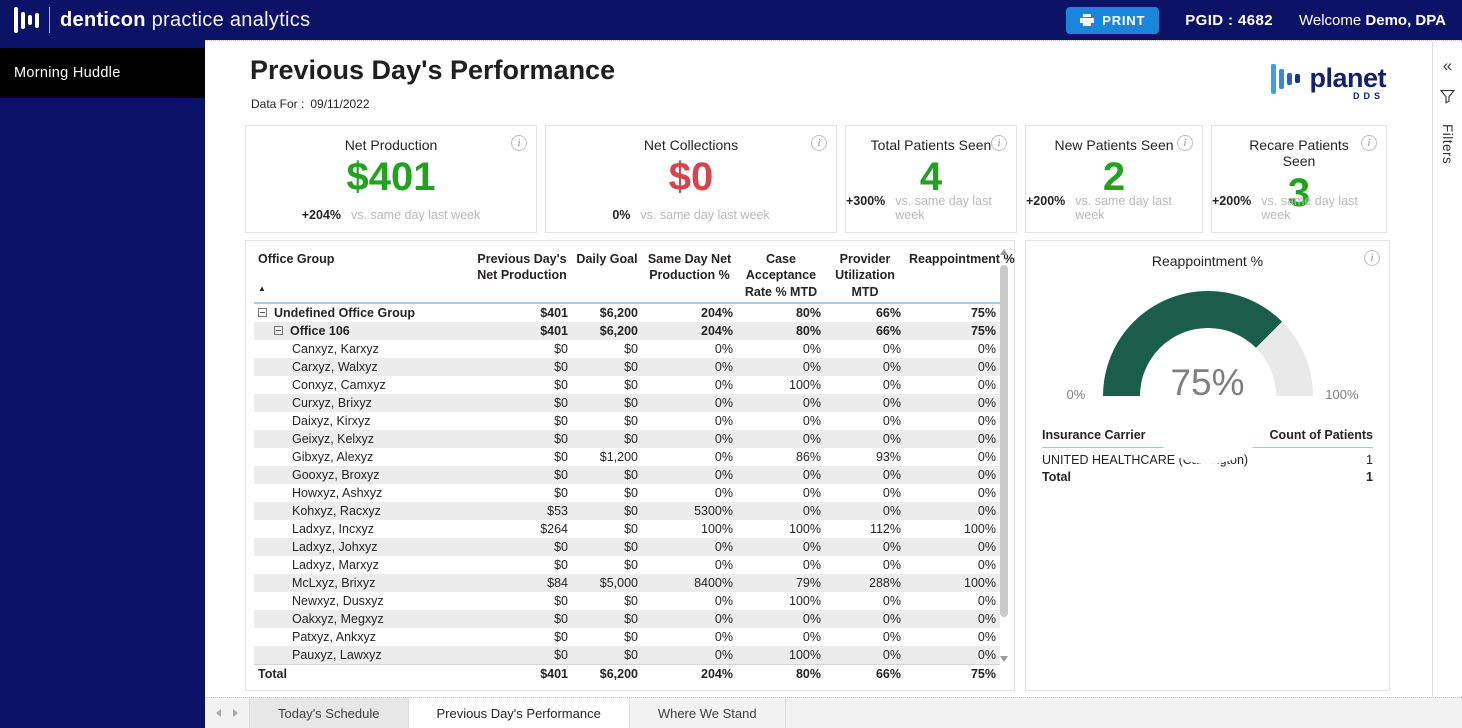 This screenshot has width=1462, height=728. I want to click on table-row: Ladxyz, Johxyz $0 $0 0% 0% 0% 0%, so click(627, 546).